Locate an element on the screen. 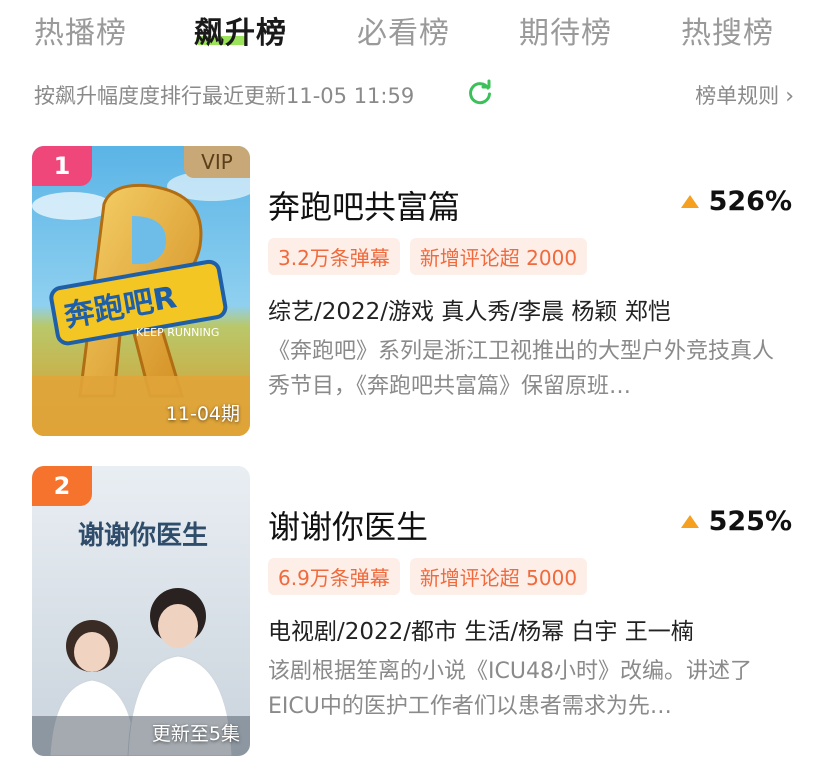 The height and width of the screenshot is (780, 828). ranking-tabs: 热播榜 飙升榜 必看榜 期待榜 热搜榜 is located at coordinates (414, 30).